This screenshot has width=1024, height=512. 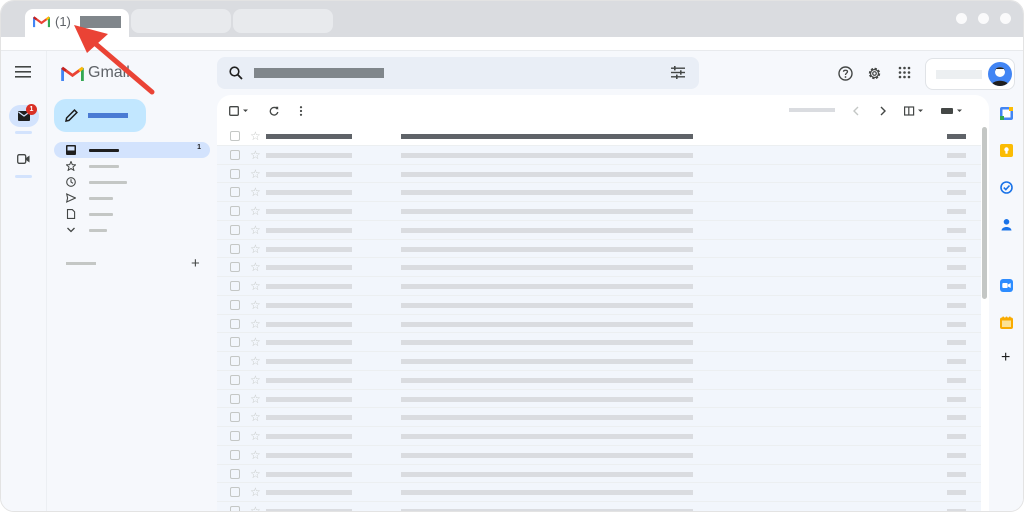 I want to click on input-tools-toggle, so click(x=953, y=111).